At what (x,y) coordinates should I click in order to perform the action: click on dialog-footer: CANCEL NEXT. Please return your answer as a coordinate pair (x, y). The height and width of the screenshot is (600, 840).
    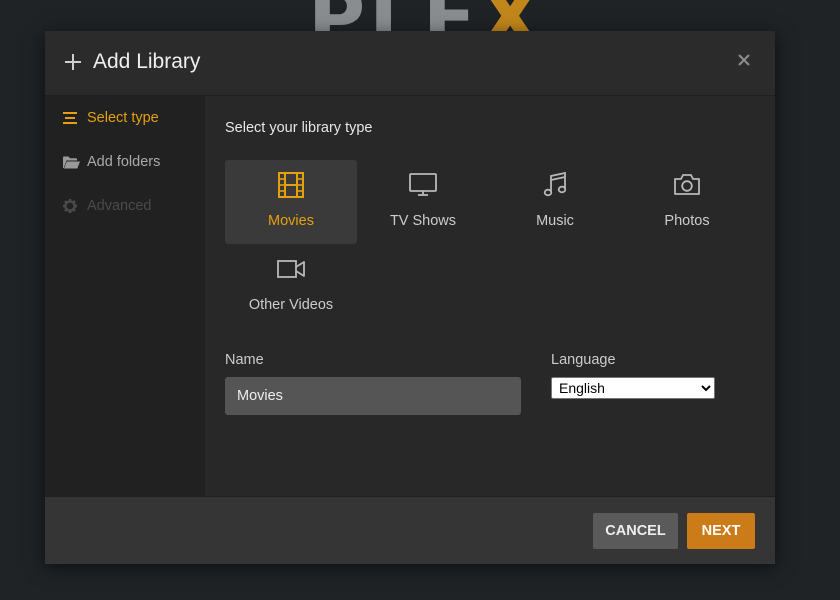
    Looking at the image, I should click on (410, 530).